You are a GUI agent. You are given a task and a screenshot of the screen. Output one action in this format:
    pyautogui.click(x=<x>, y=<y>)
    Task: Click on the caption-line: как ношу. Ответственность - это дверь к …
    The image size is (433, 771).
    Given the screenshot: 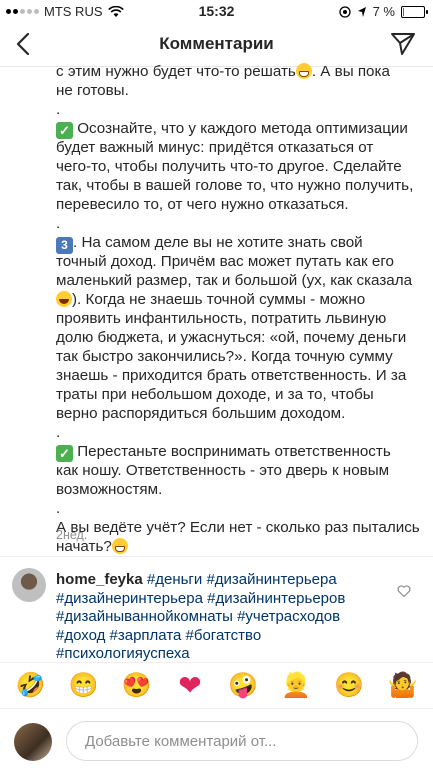 What is the action you would take?
    pyautogui.click(x=223, y=470)
    